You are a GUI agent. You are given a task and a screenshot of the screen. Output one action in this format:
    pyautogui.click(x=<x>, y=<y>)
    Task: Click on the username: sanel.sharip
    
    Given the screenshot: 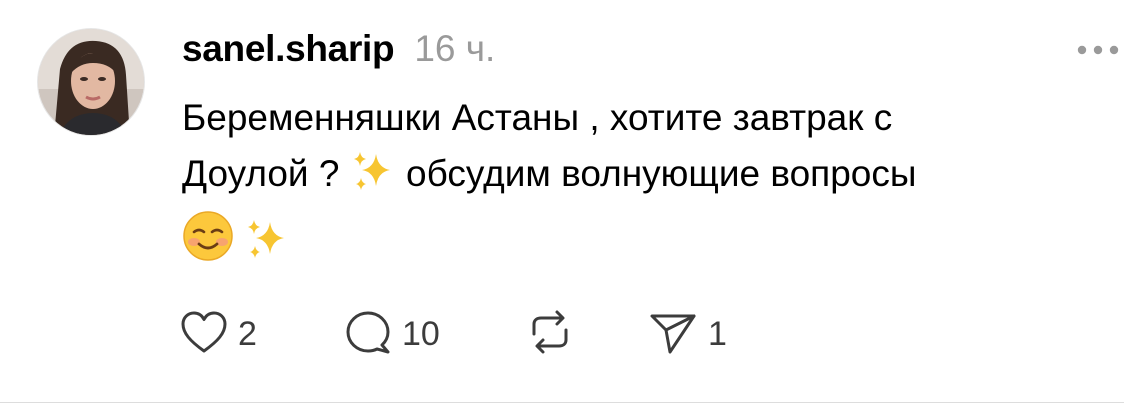 What is the action you would take?
    pyautogui.click(x=288, y=49)
    